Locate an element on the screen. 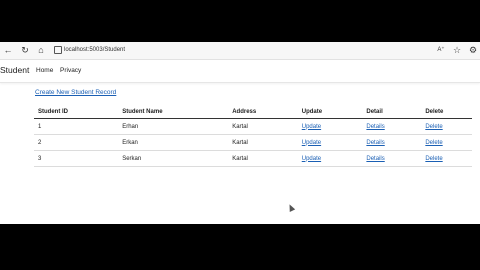  home-icon: ⌂ is located at coordinates (41, 50).